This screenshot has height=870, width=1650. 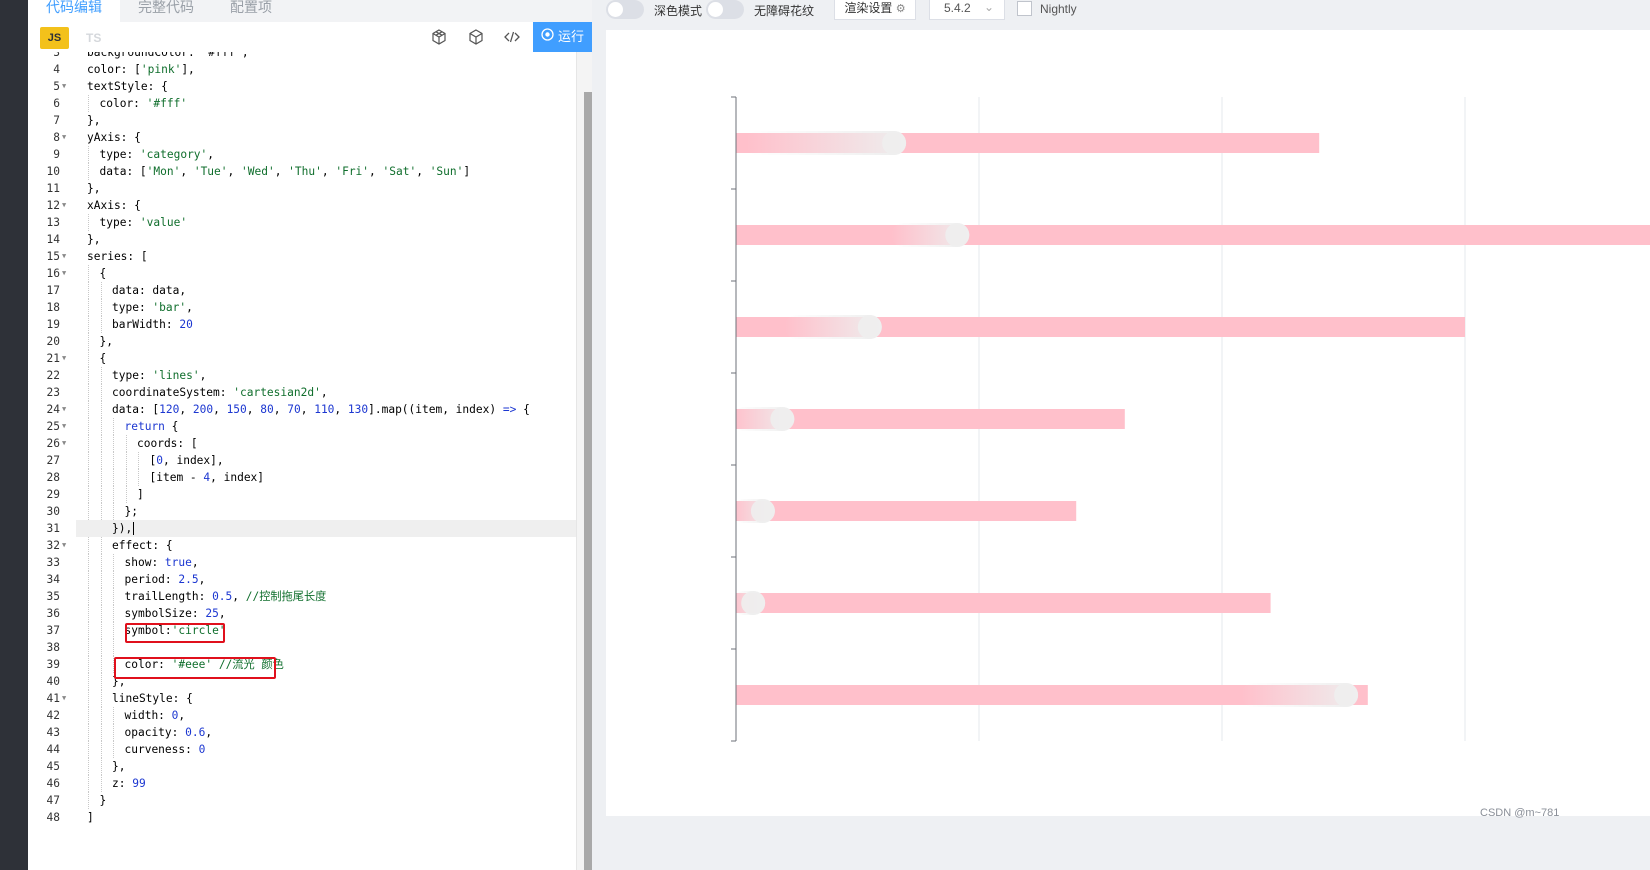 What do you see at coordinates (625, 9) in the screenshot?
I see `dark-mode-toggle` at bounding box center [625, 9].